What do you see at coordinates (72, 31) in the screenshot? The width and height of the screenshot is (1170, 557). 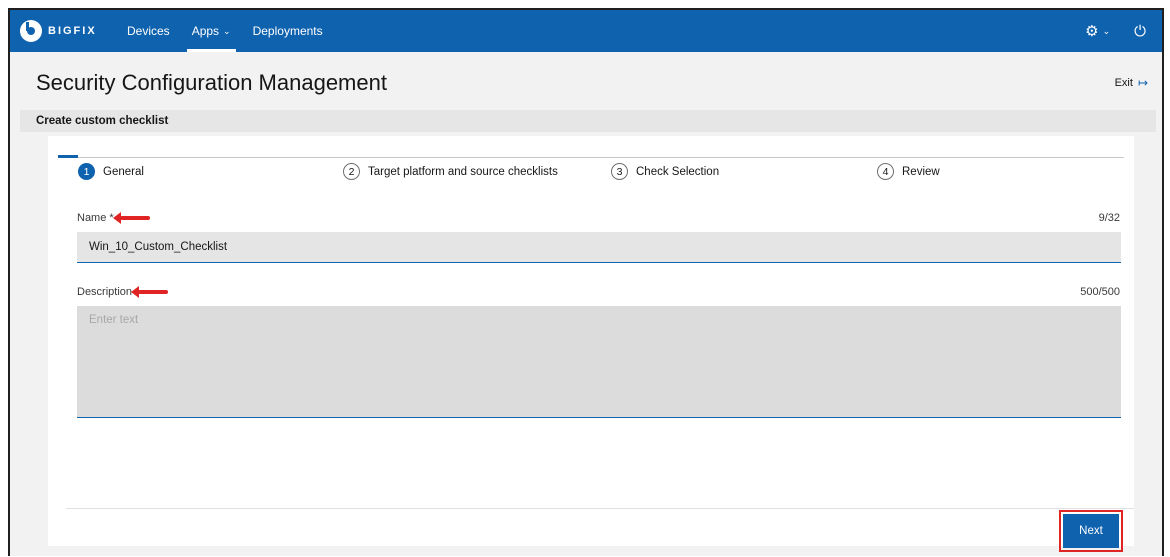 I see `brand-name: BIGFIX` at bounding box center [72, 31].